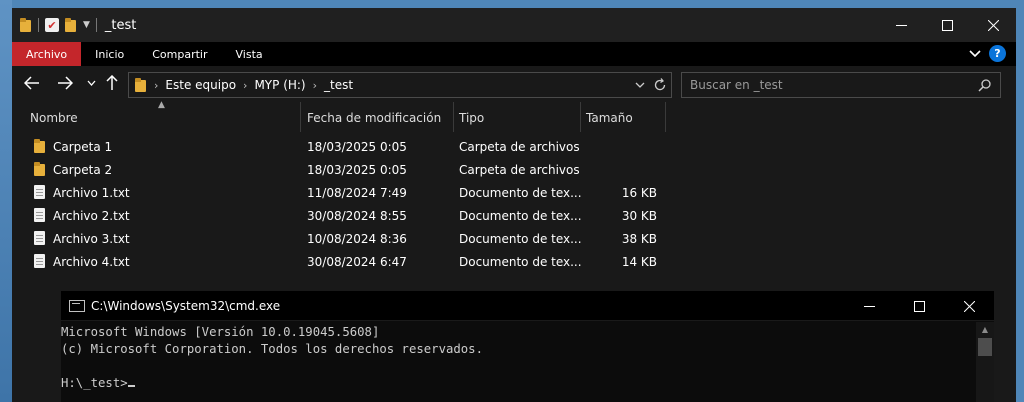 The width and height of the screenshot is (1024, 402). I want to click on up-arrow-icon, so click(112, 83).